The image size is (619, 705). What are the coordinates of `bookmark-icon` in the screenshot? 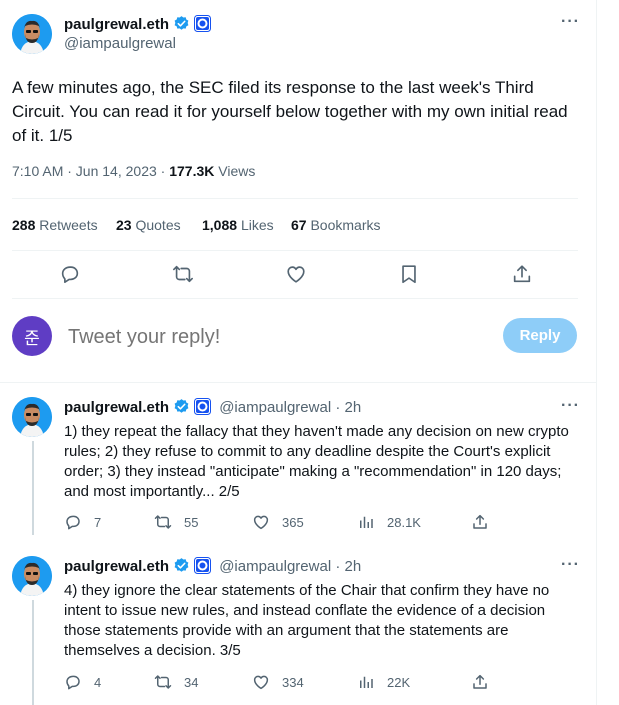 It's located at (409, 274).